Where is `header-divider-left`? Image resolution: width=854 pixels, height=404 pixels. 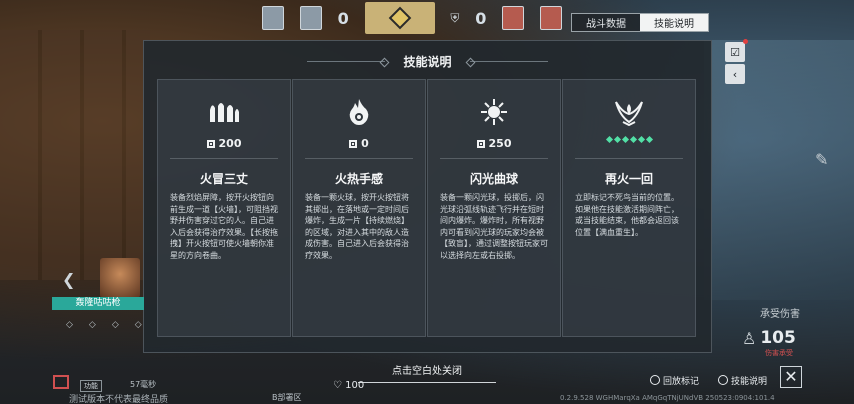
header-divider-left is located at coordinates (346, 61).